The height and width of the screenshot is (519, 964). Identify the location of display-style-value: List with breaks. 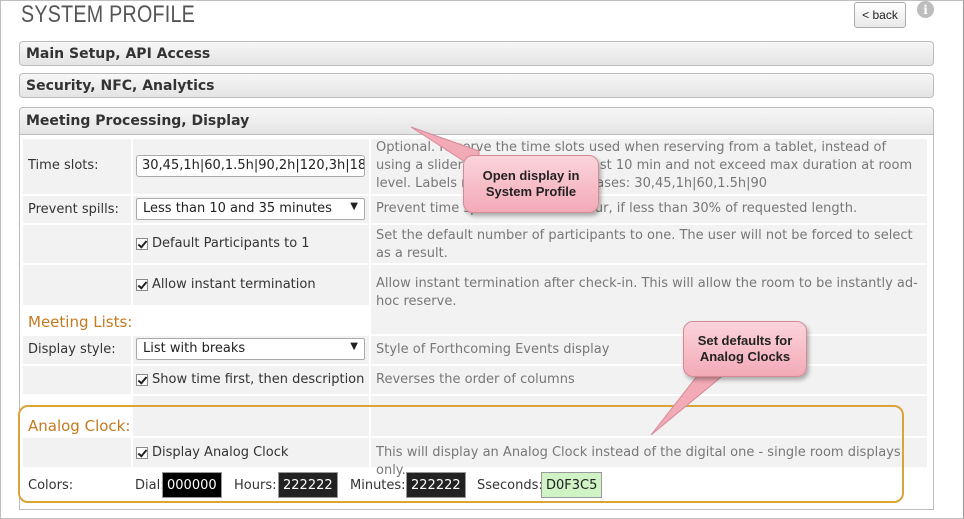
(194, 348).